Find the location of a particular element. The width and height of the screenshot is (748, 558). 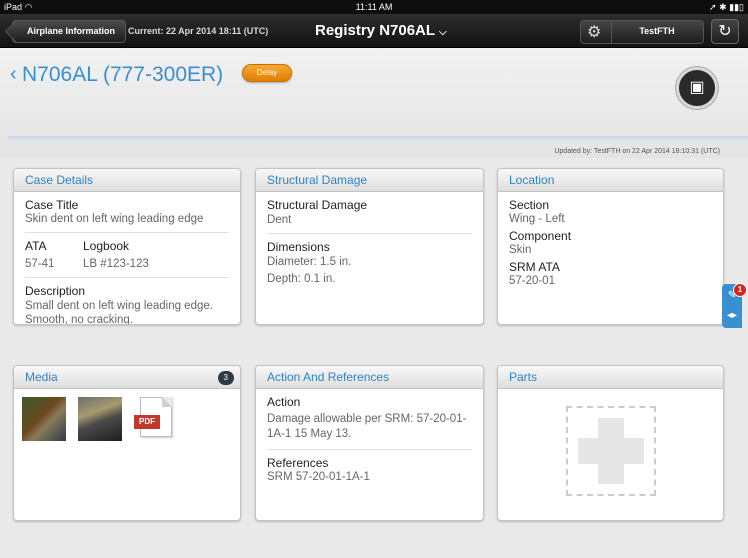

airplane-information-back-button: Airplane Information is located at coordinates (69, 31).